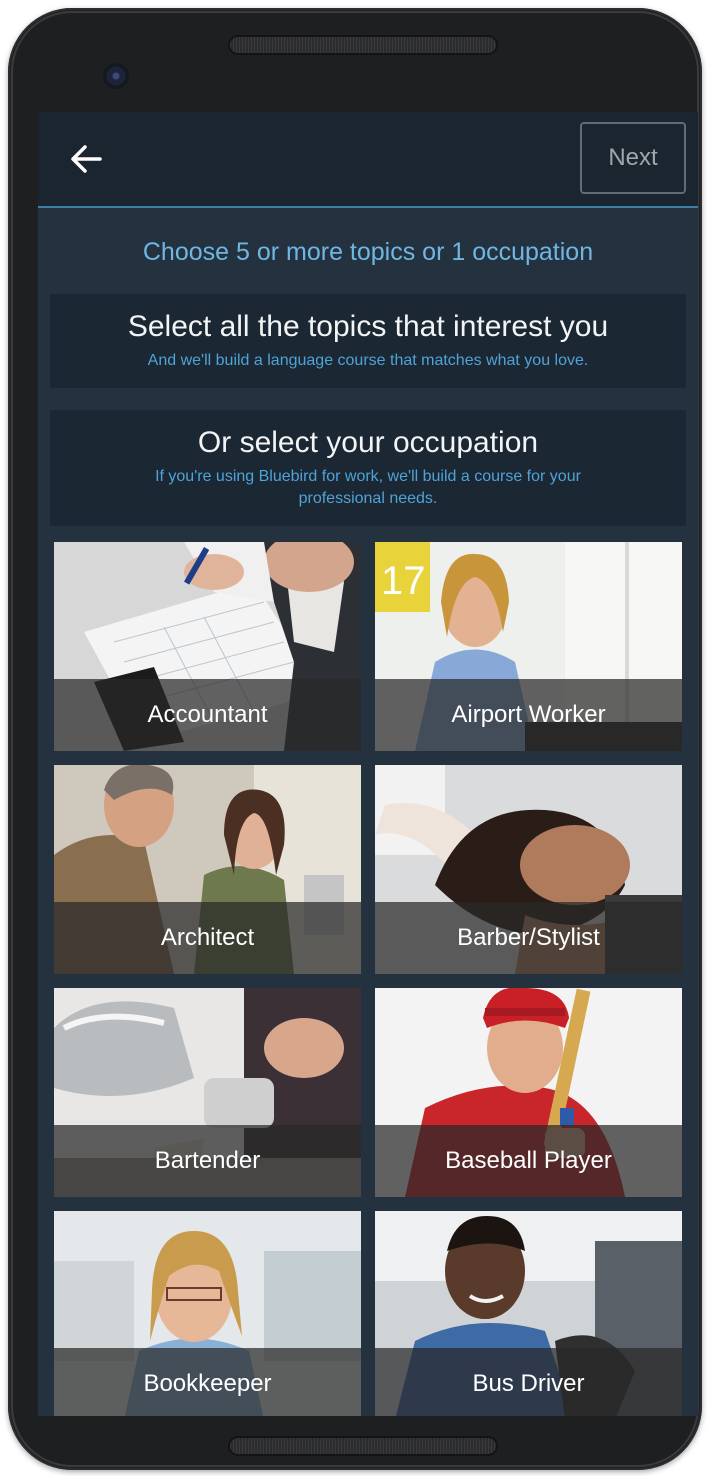  I want to click on occupation-tile-bartender: Bartender, so click(207, 1092).